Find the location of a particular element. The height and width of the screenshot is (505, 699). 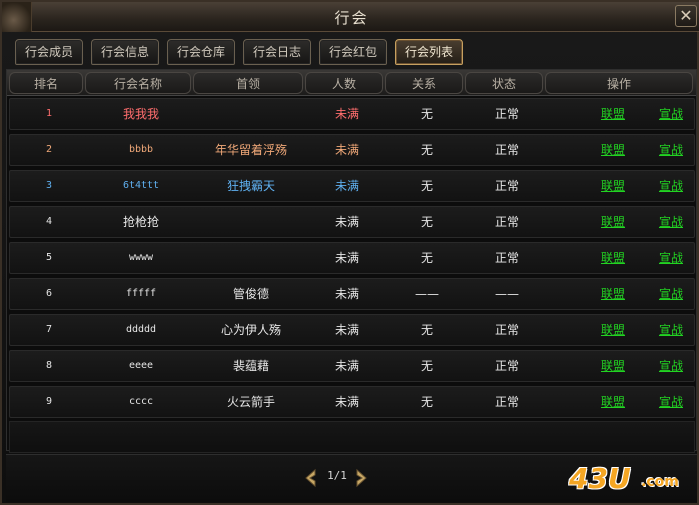

cell-relation: —— is located at coordinates (427, 294).